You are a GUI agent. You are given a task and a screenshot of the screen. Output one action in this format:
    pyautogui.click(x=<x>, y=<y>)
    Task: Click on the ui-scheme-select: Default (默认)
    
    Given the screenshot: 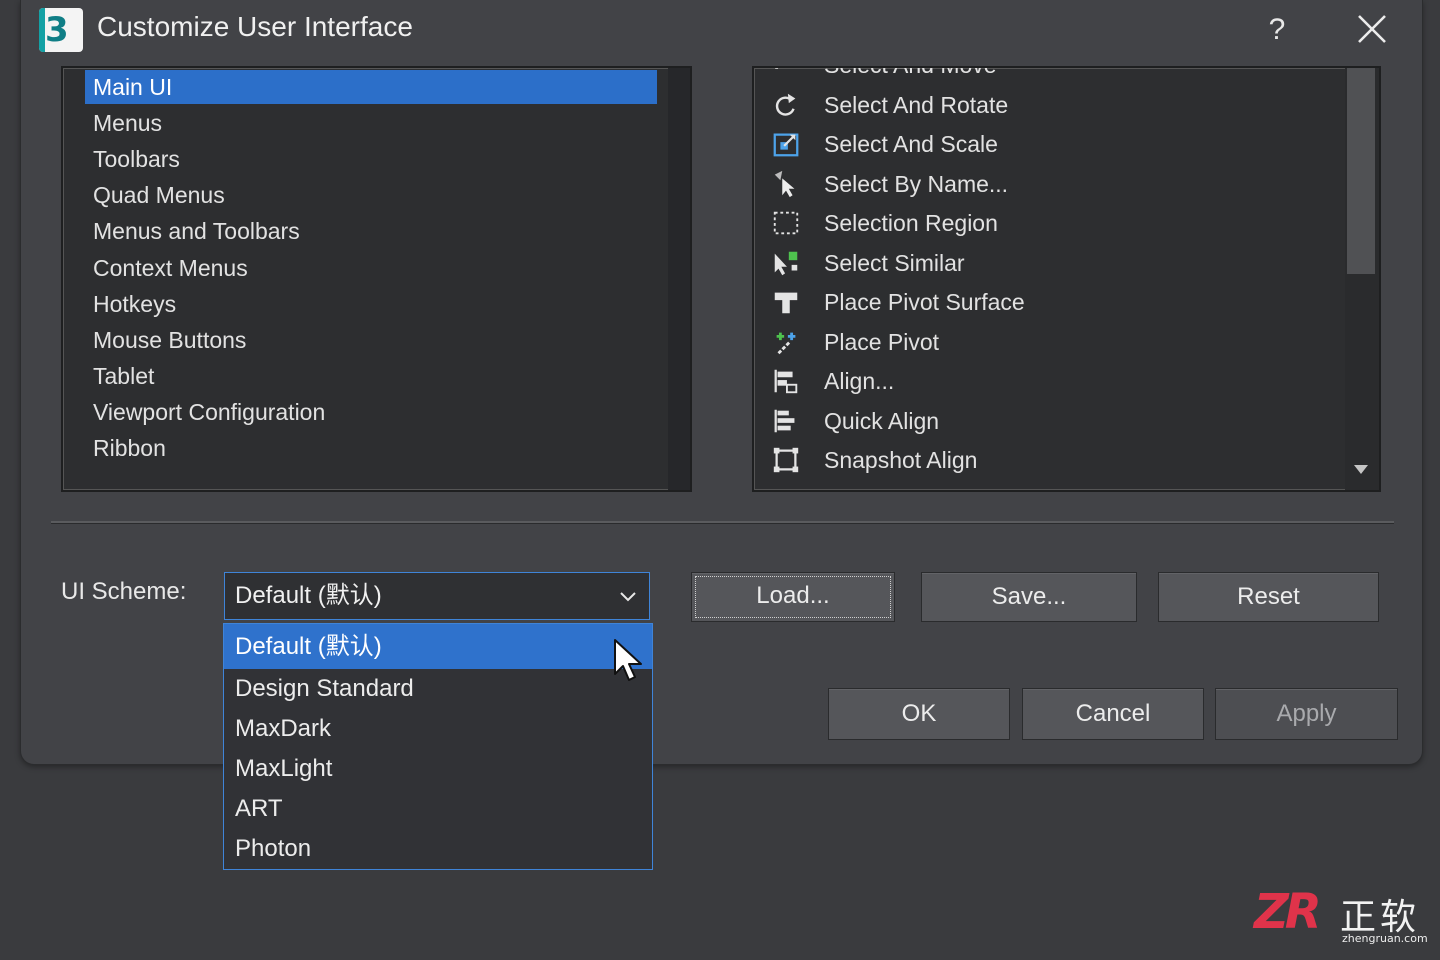 What is the action you would take?
    pyautogui.click(x=437, y=596)
    